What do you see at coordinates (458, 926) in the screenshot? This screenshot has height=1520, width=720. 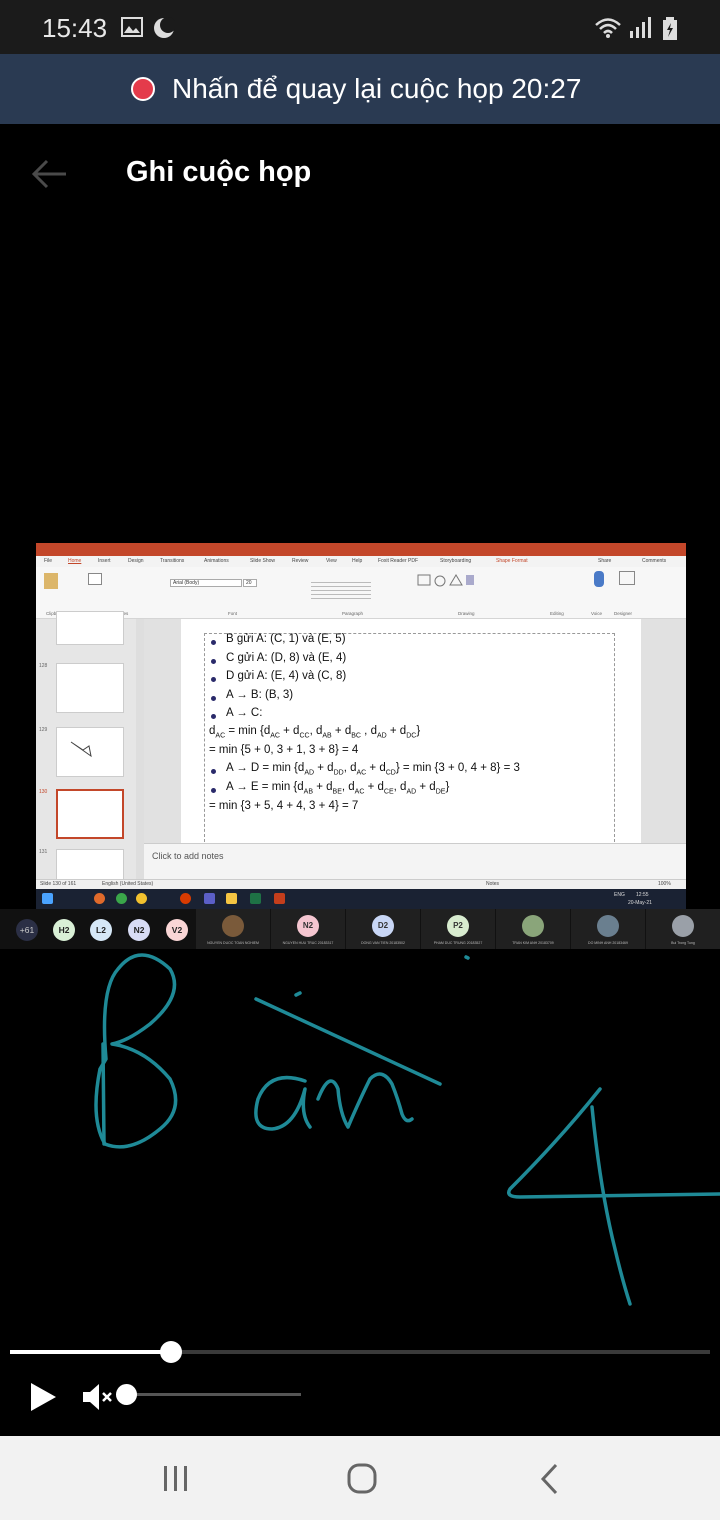 I see `participant-avatar: P2` at bounding box center [458, 926].